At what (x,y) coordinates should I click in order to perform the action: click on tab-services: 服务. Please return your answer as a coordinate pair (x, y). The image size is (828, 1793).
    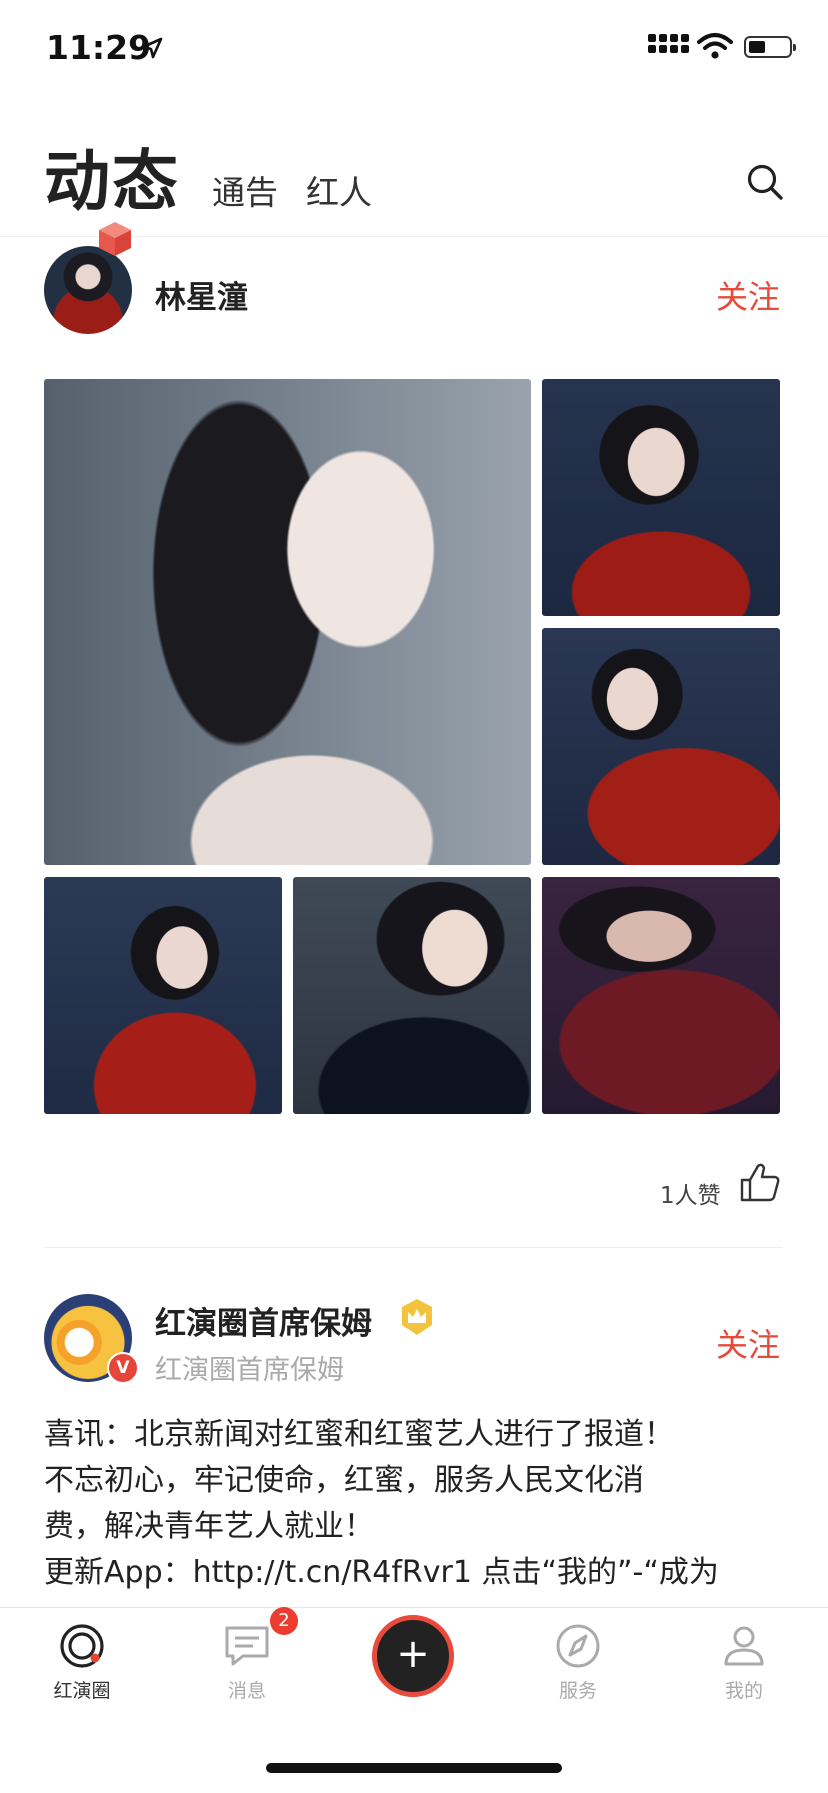
    Looking at the image, I should click on (578, 1662).